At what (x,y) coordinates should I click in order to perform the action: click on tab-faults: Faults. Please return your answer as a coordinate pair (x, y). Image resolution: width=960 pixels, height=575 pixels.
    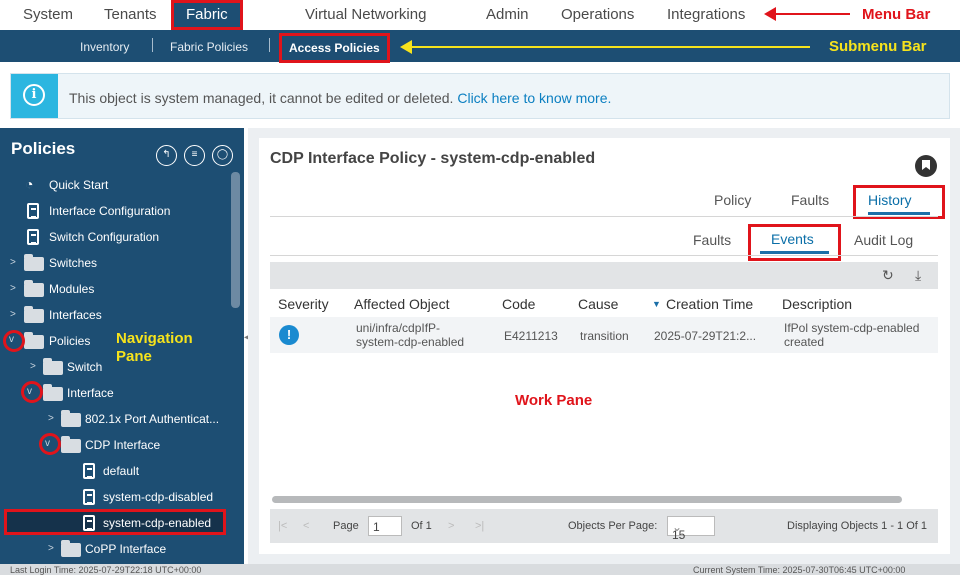
    Looking at the image, I should click on (810, 200).